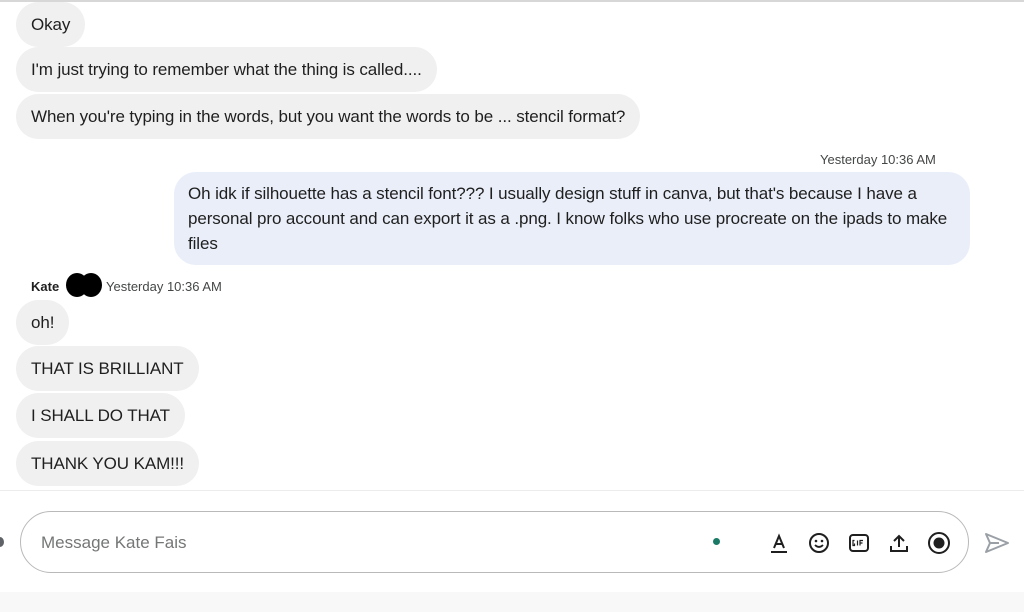 The height and width of the screenshot is (612, 1024). I want to click on message-bubble-incoming: THAT IS BRILLIANT, so click(107, 368).